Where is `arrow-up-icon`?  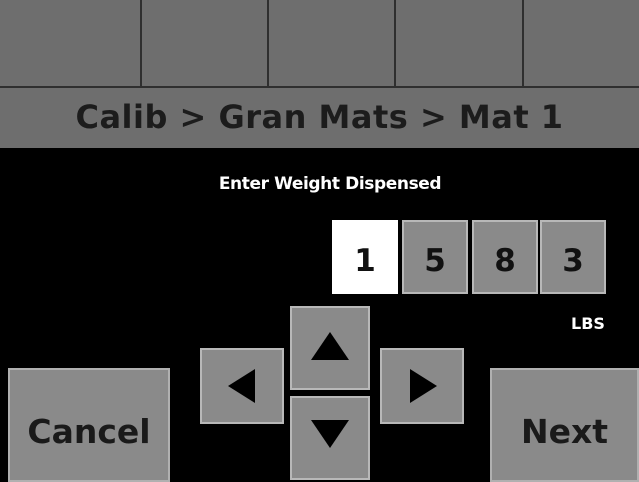 arrow-up-icon is located at coordinates (330, 346).